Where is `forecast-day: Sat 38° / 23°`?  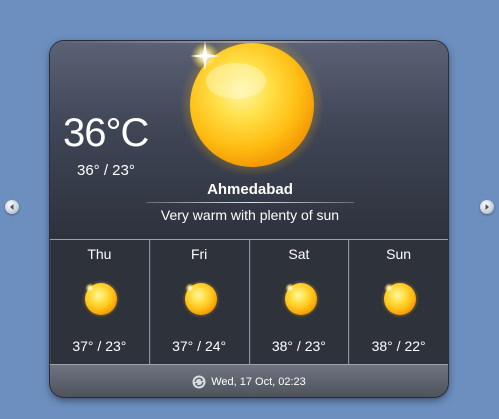 forecast-day: Sat 38° / 23° is located at coordinates (300, 302).